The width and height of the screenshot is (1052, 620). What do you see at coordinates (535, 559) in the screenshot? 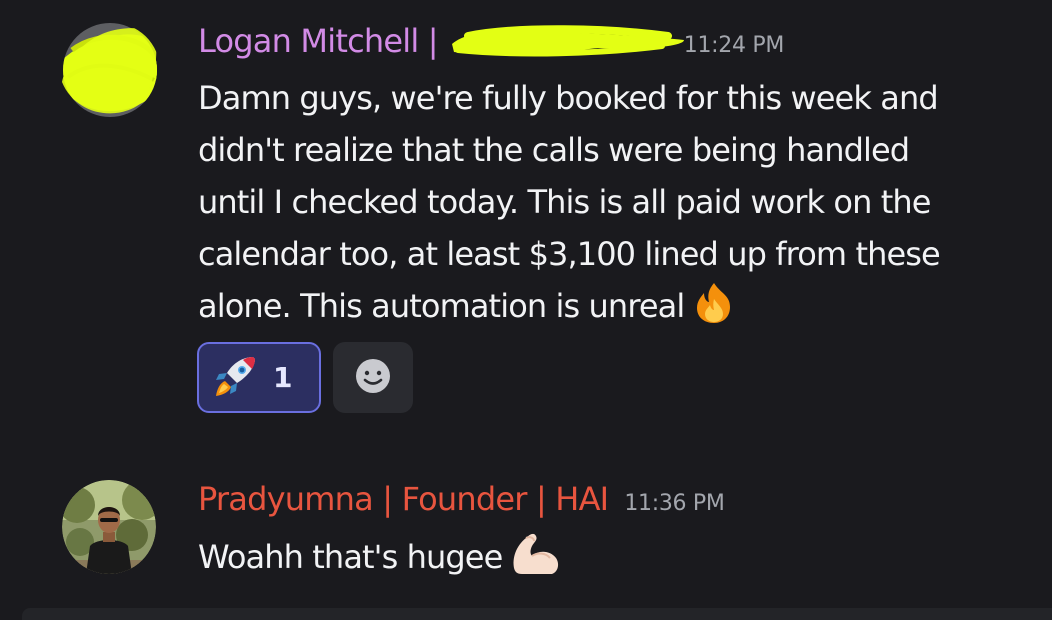
I see `flexed-biceps-emoji-icon` at bounding box center [535, 559].